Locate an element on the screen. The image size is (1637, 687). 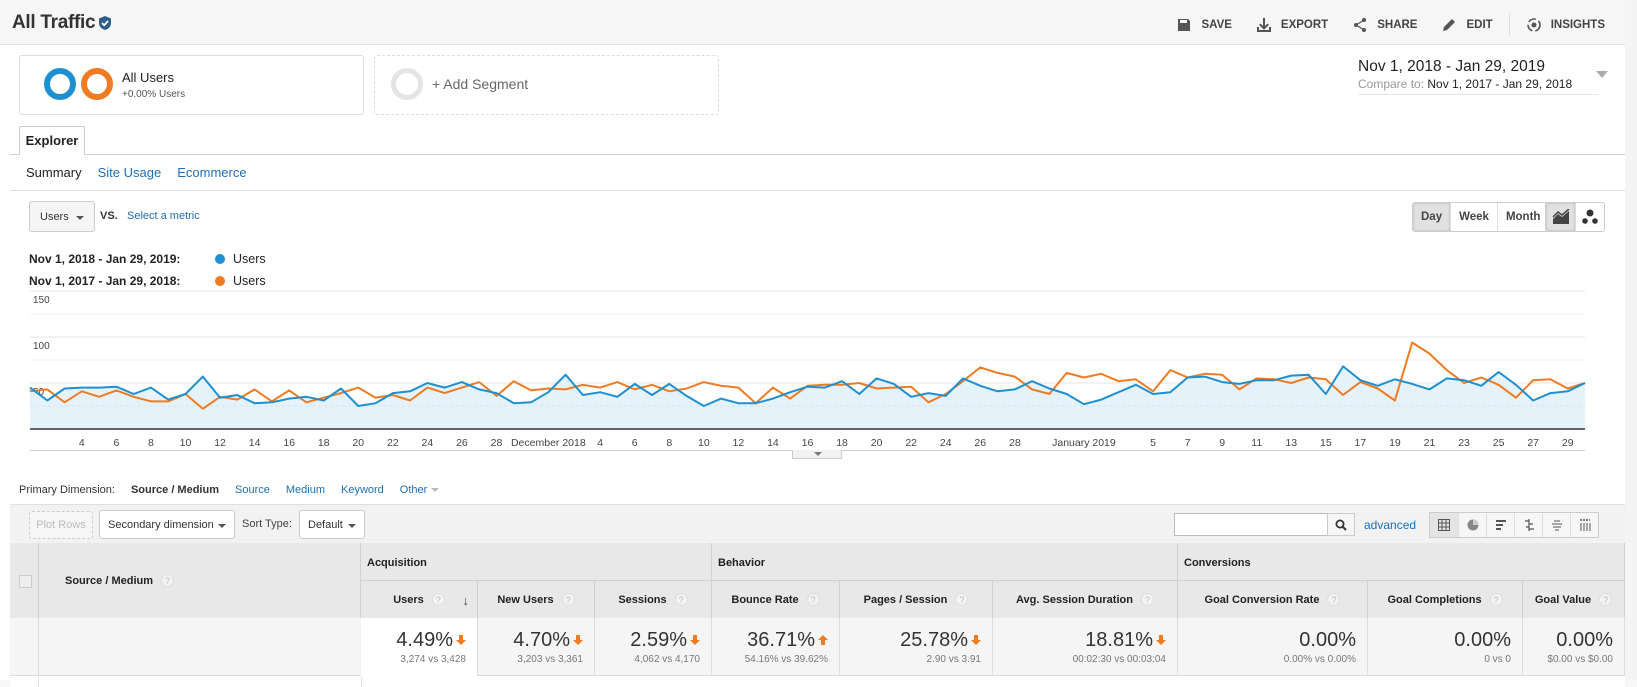
x-tick-label: 6 is located at coordinates (635, 443).